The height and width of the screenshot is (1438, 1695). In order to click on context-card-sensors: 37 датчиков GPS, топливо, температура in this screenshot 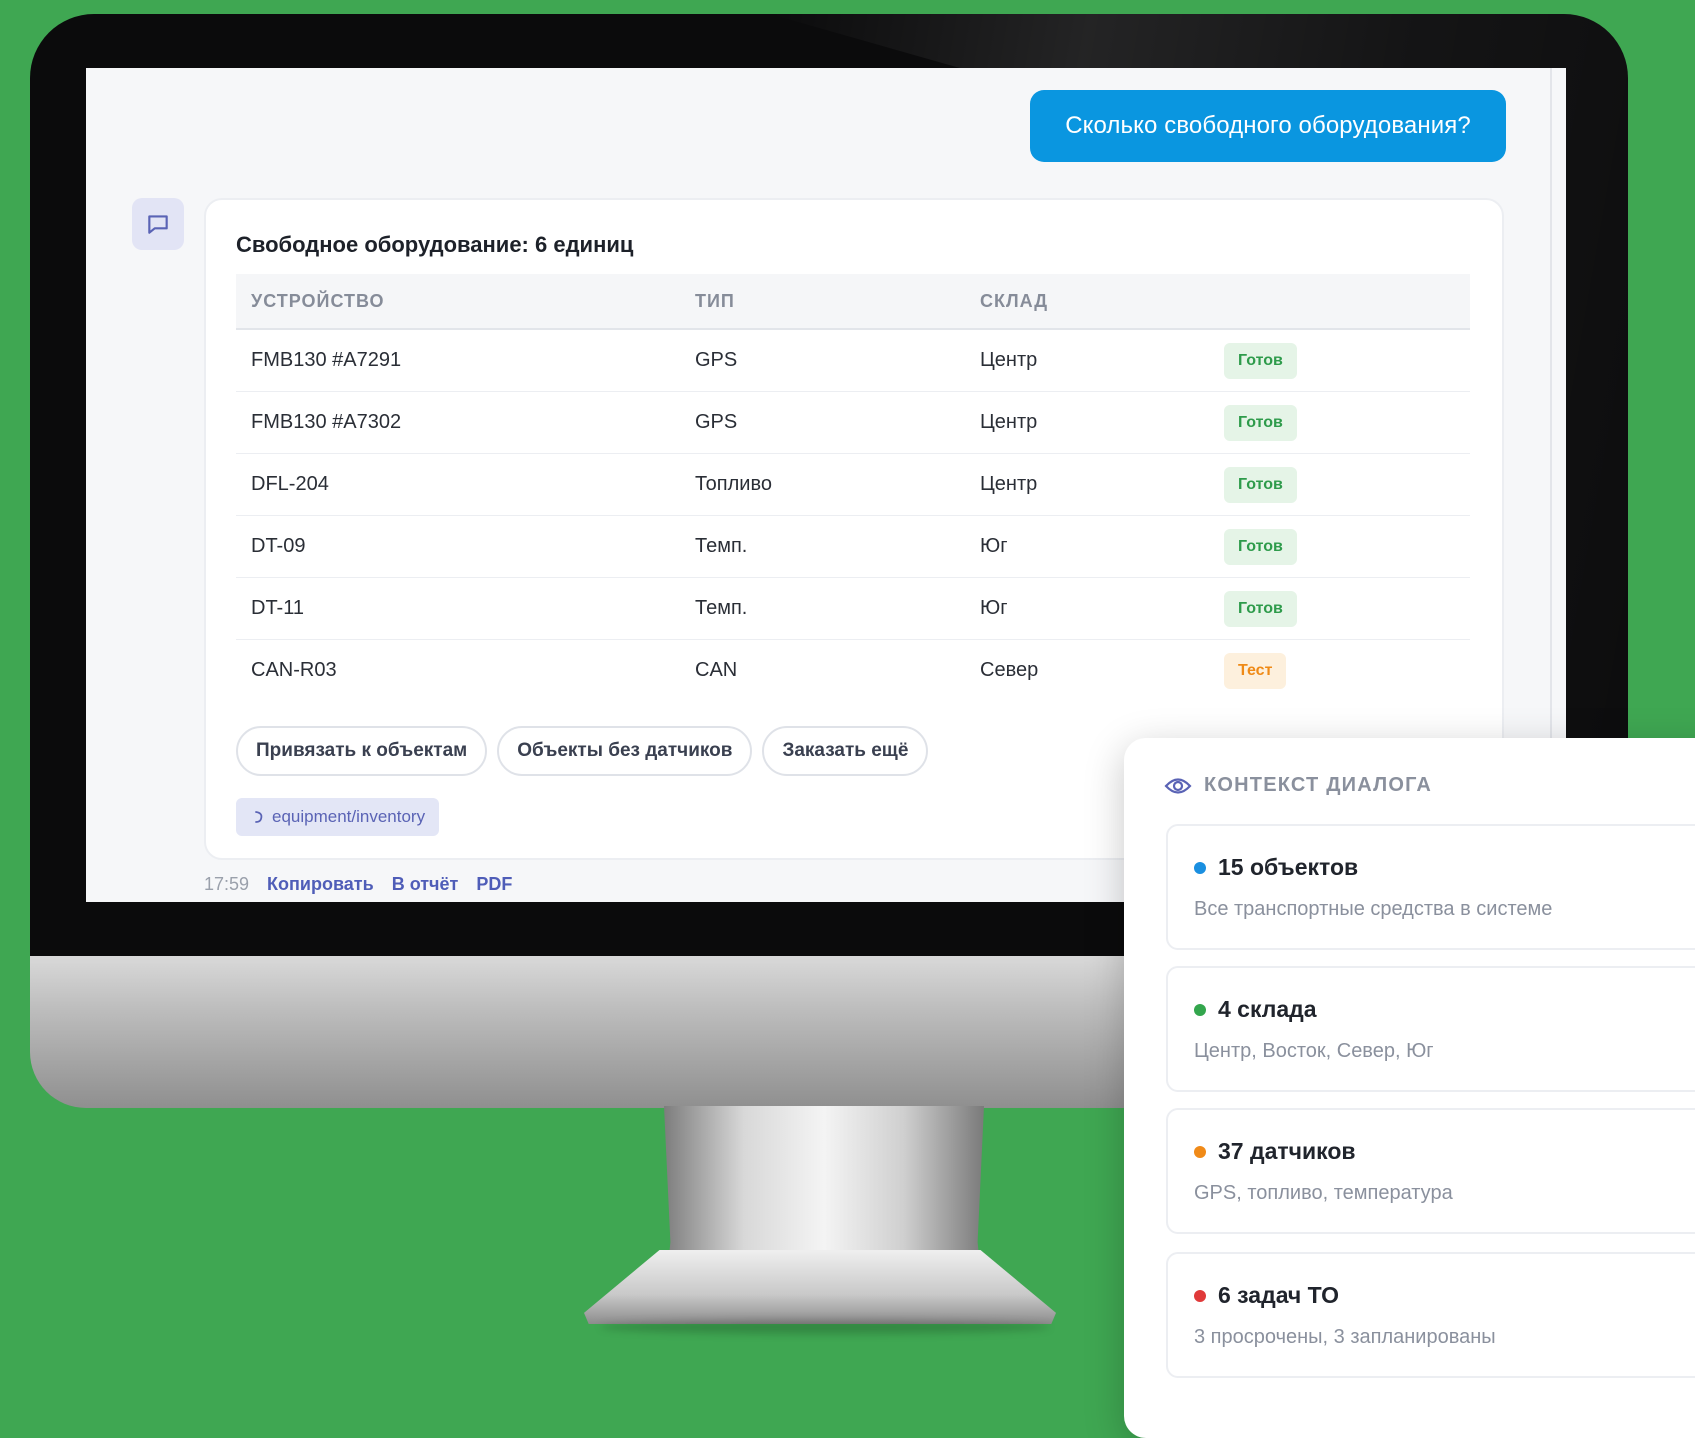, I will do `click(1430, 1171)`.